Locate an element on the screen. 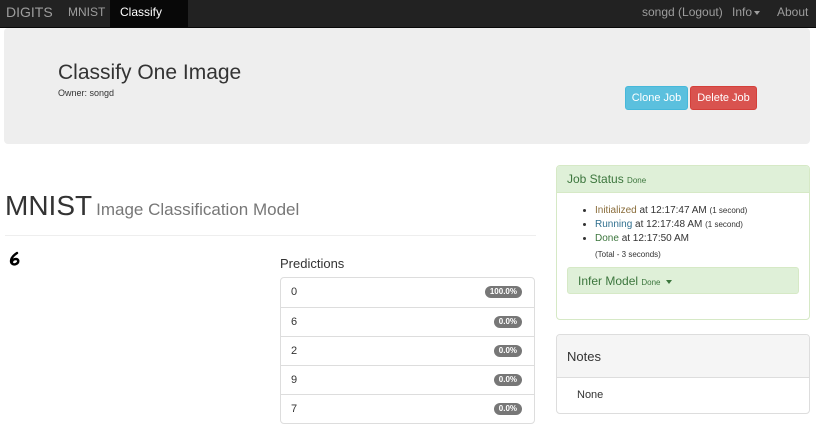 This screenshot has width=816, height=427. notes-body: None is located at coordinates (590, 395).